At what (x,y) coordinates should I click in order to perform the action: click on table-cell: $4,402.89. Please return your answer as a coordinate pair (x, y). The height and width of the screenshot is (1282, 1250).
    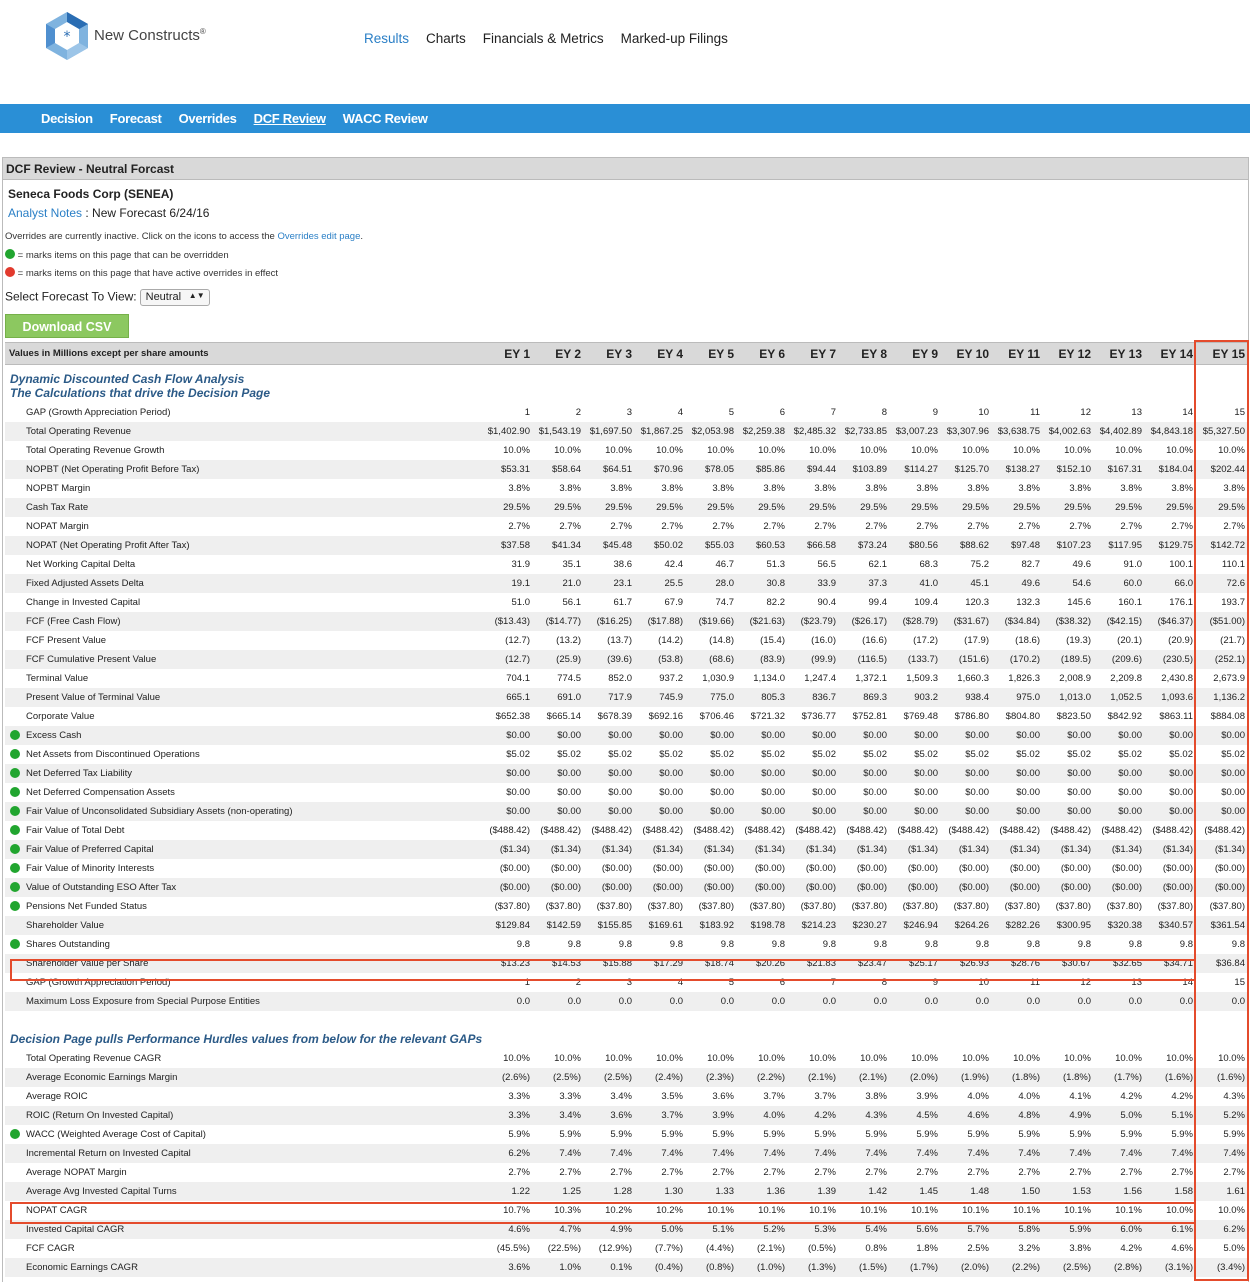
    Looking at the image, I should click on (1119, 431).